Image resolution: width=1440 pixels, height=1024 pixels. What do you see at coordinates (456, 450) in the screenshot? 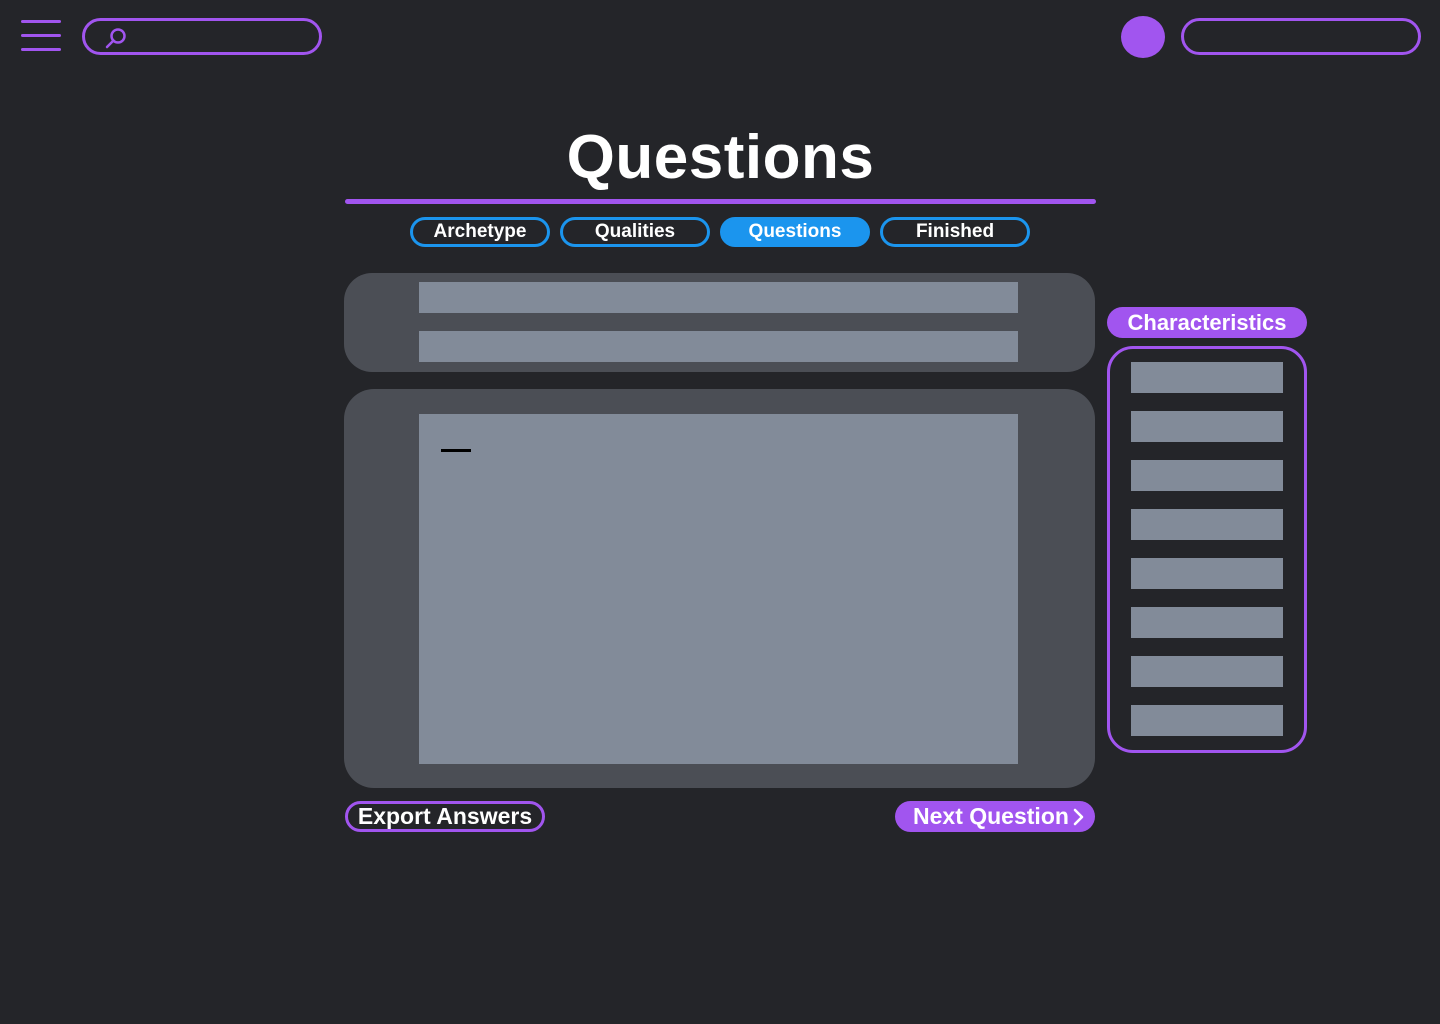
I see `text-cursor` at bounding box center [456, 450].